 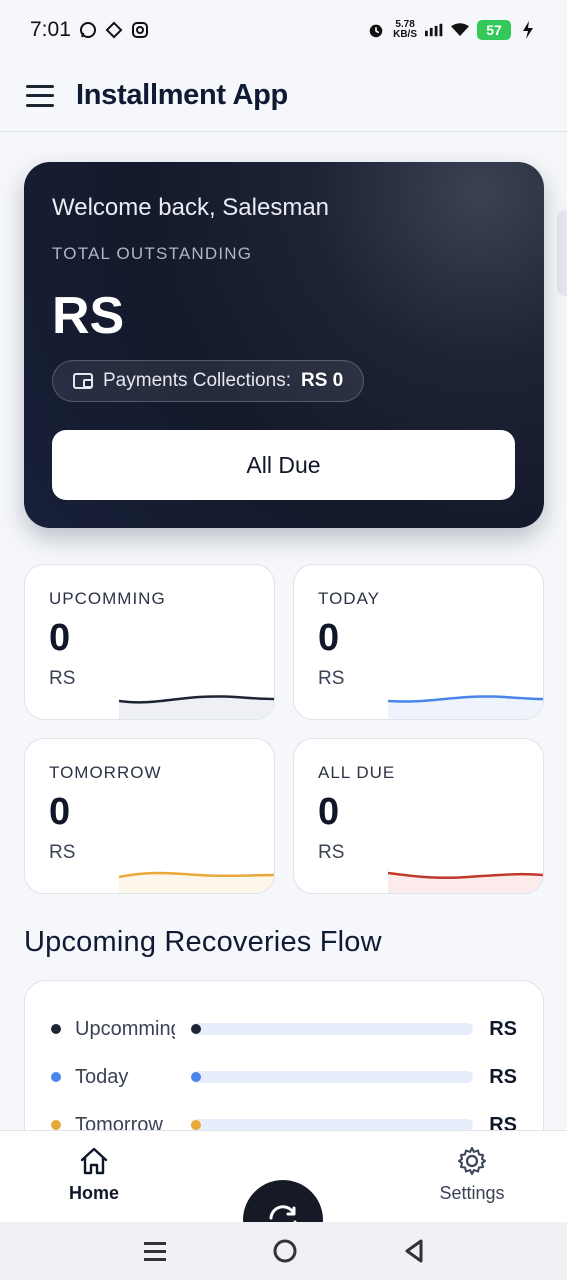 I want to click on back-icon, so click(x=414, y=1251).